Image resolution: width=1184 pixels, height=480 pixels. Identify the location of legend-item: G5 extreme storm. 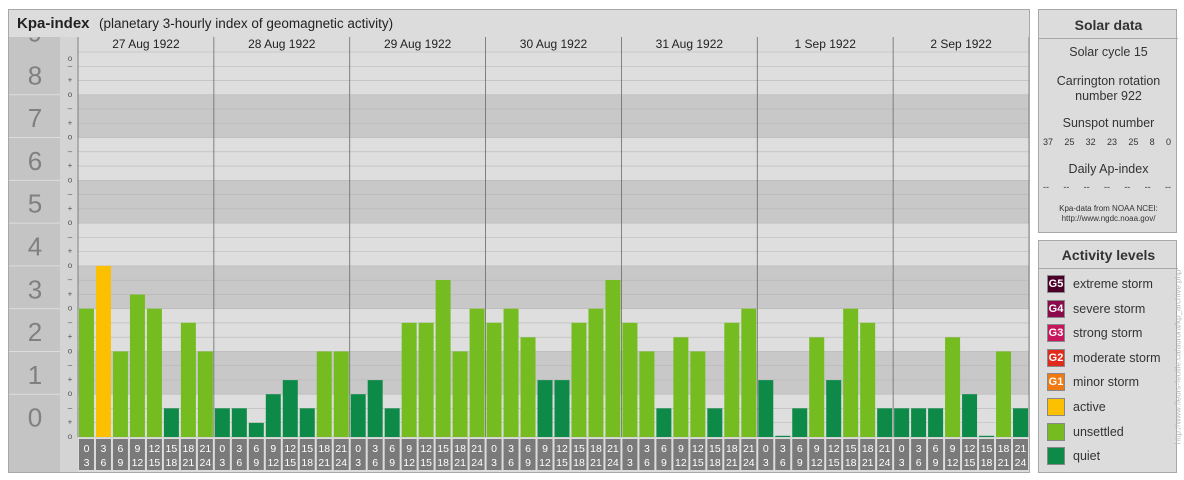
(1100, 284).